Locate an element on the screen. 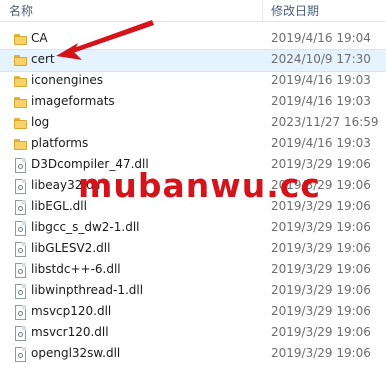 Image resolution: width=386 pixels, height=368 pixels. folder-row: platforms 2019/4/16 19:03 is located at coordinates (193, 144).